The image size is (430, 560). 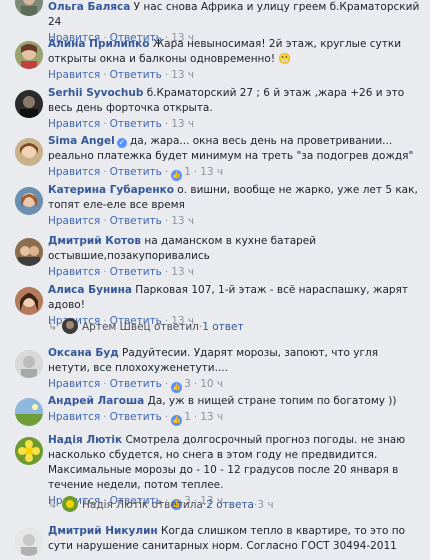 What do you see at coordinates (211, 384) in the screenshot?
I see `comment-time: 10 ч` at bounding box center [211, 384].